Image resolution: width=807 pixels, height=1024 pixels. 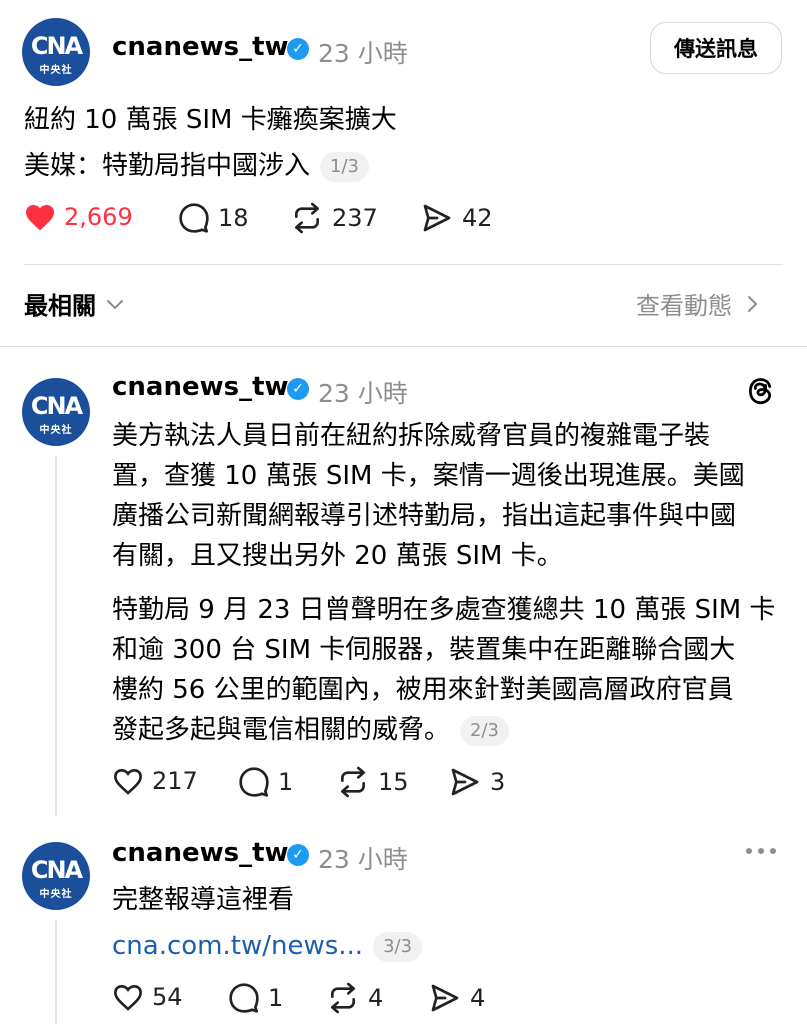 What do you see at coordinates (716, 48) in the screenshot?
I see `send-message-button: 傳送訊息` at bounding box center [716, 48].